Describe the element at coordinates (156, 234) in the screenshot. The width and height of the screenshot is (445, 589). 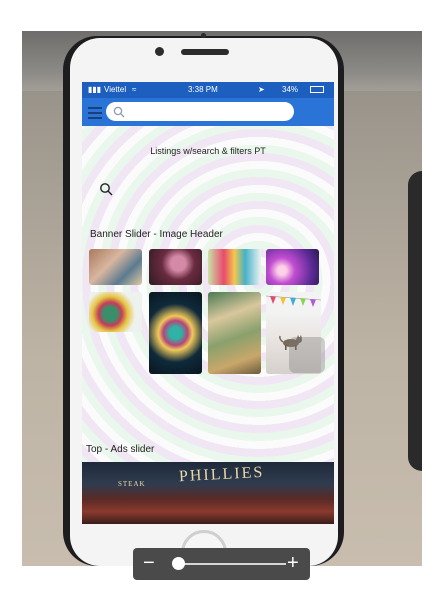
I see `banner-slider-title: Banner Slider - Image Header` at that location.